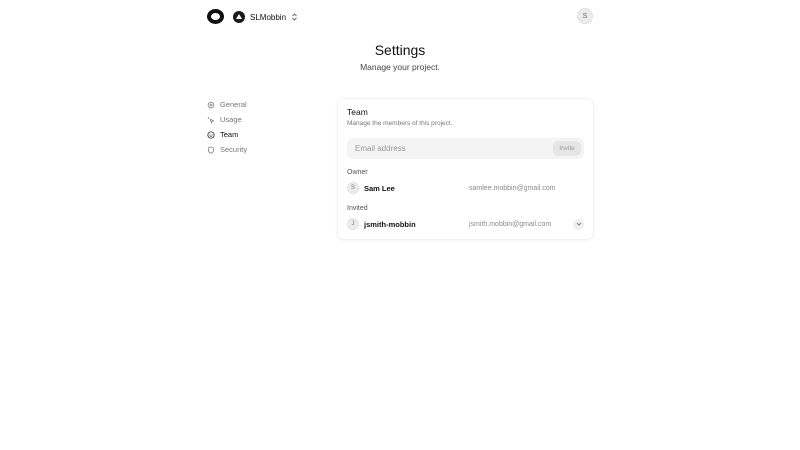  What do you see at coordinates (231, 119) in the screenshot?
I see `sidebar-item-label: Usage` at bounding box center [231, 119].